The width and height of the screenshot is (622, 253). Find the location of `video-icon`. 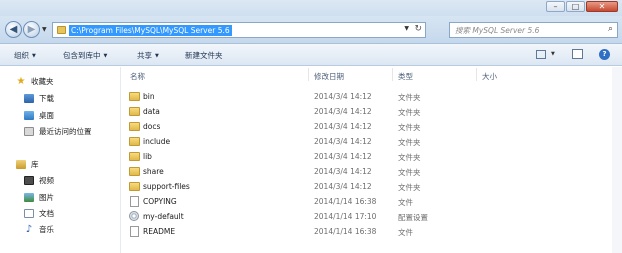

video-icon is located at coordinates (29, 180).